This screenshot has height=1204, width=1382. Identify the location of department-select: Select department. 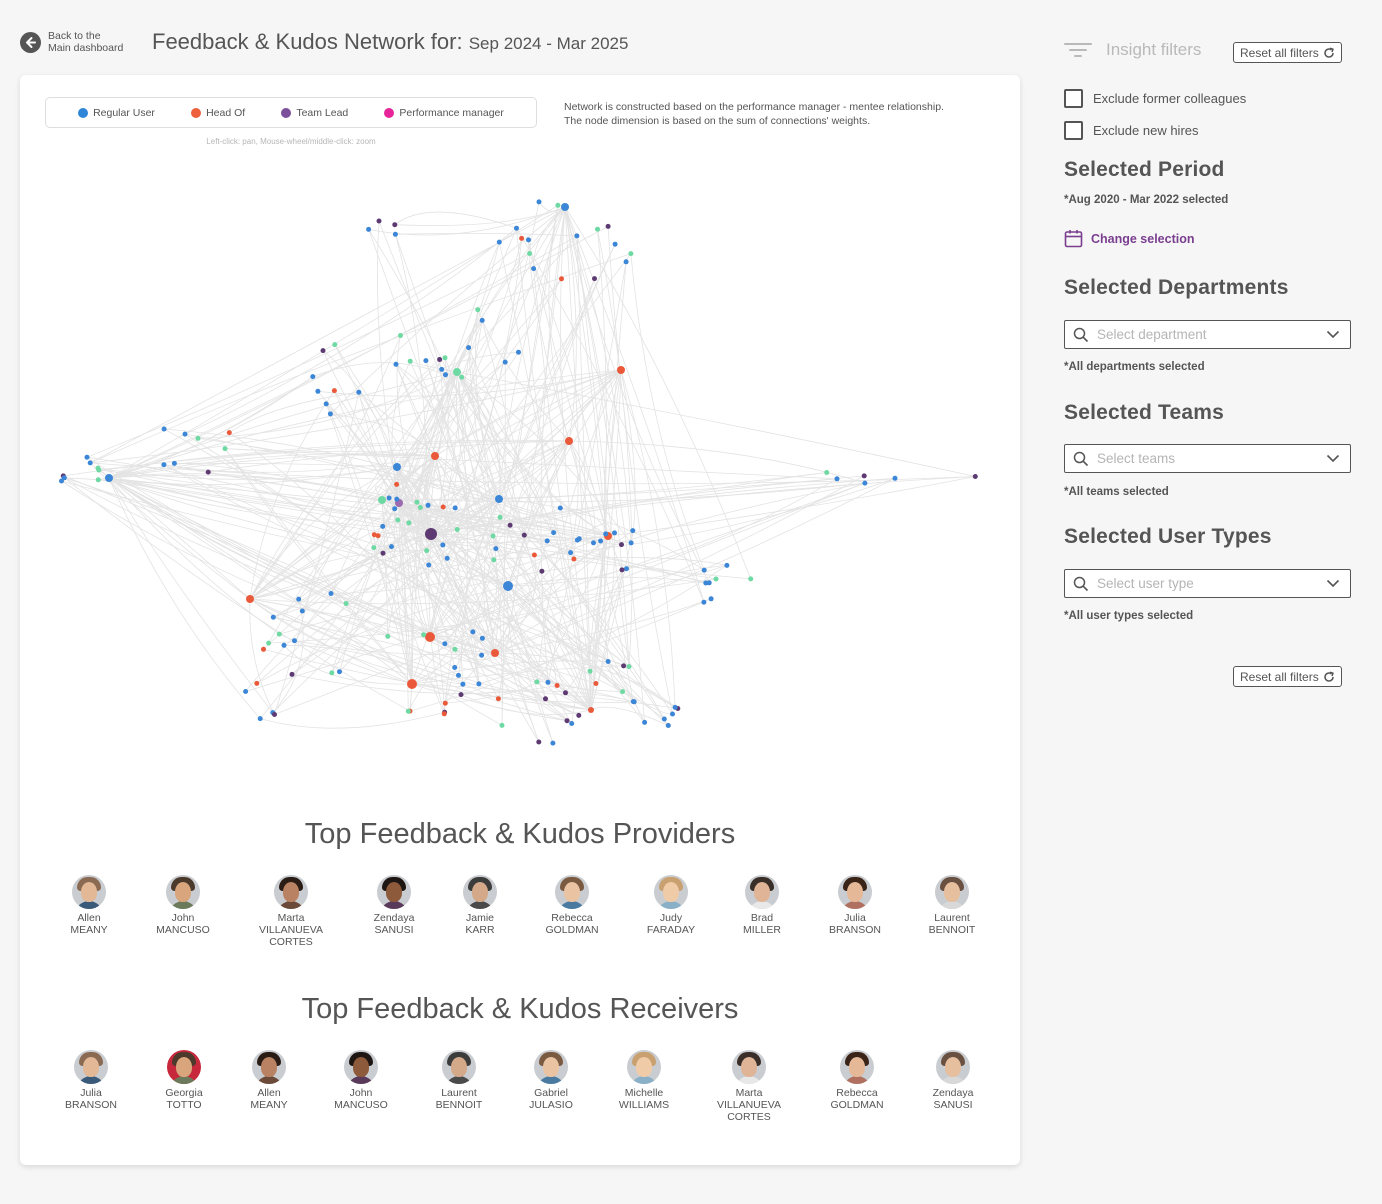
(1207, 334).